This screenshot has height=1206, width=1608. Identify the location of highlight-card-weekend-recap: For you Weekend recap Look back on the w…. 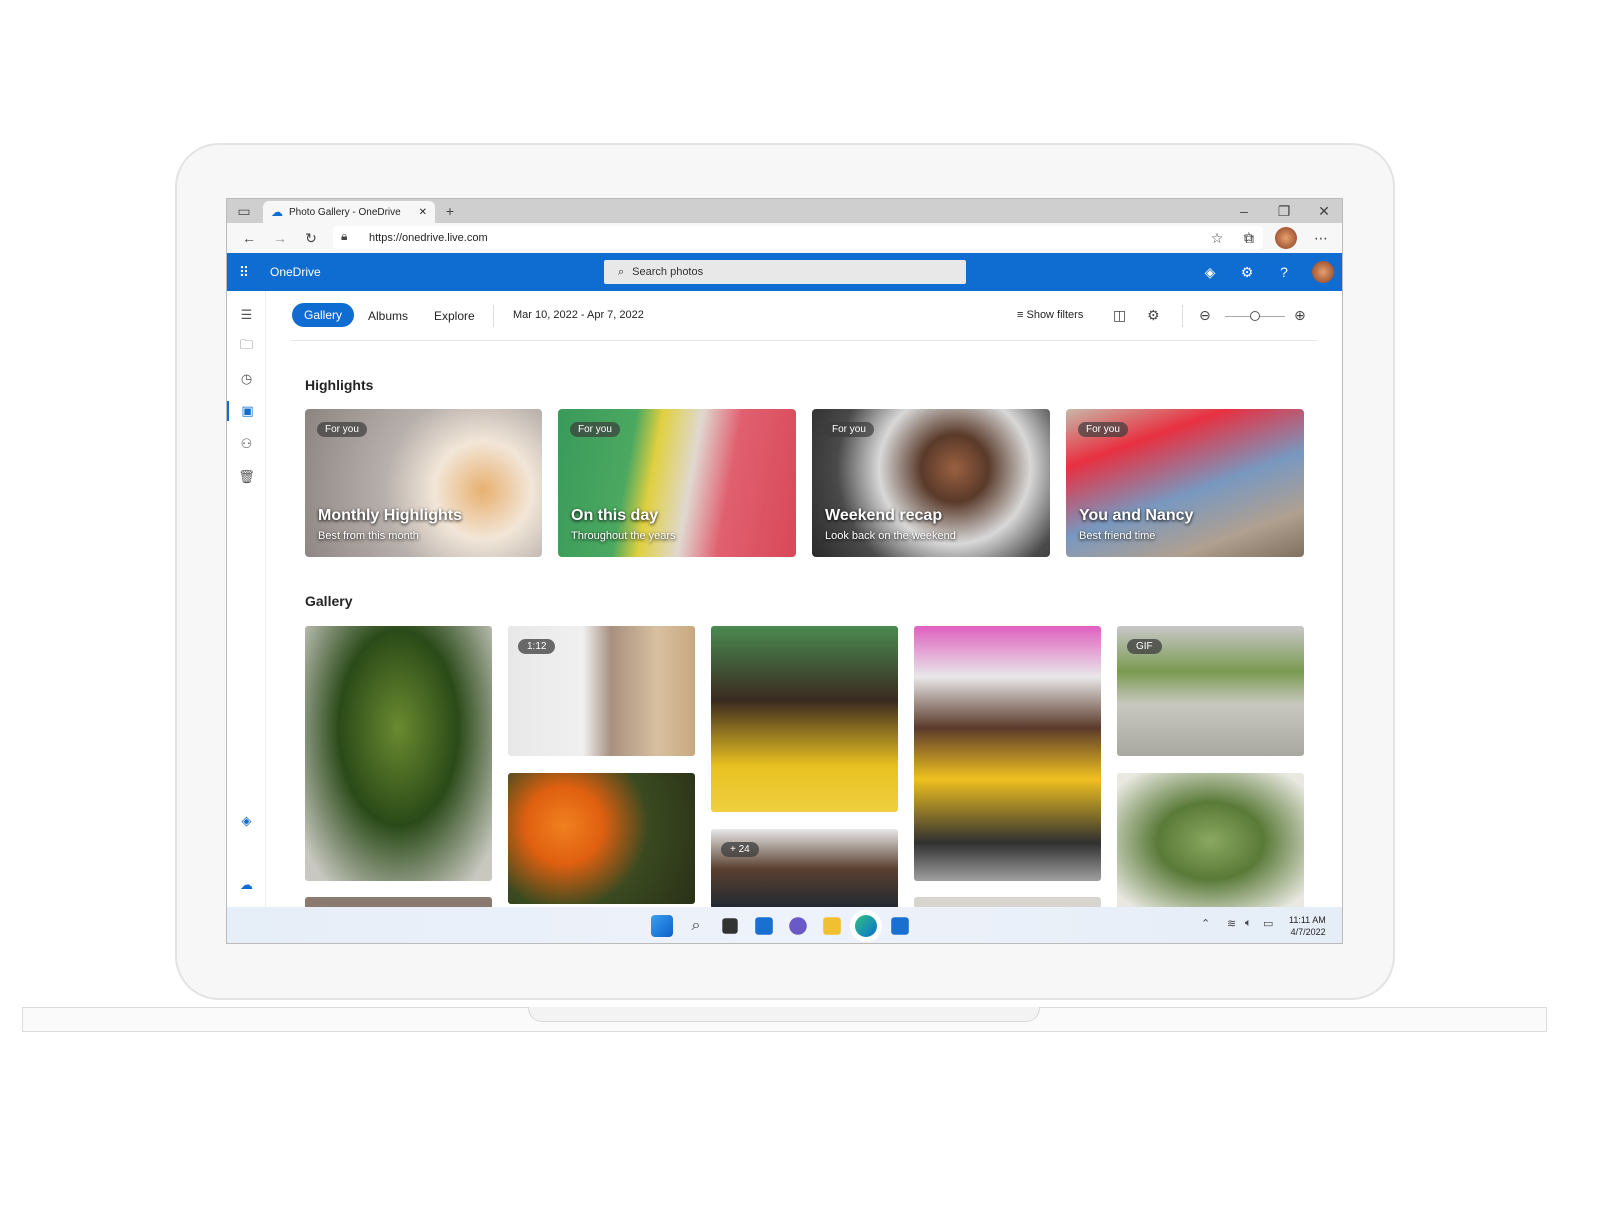
(931, 483).